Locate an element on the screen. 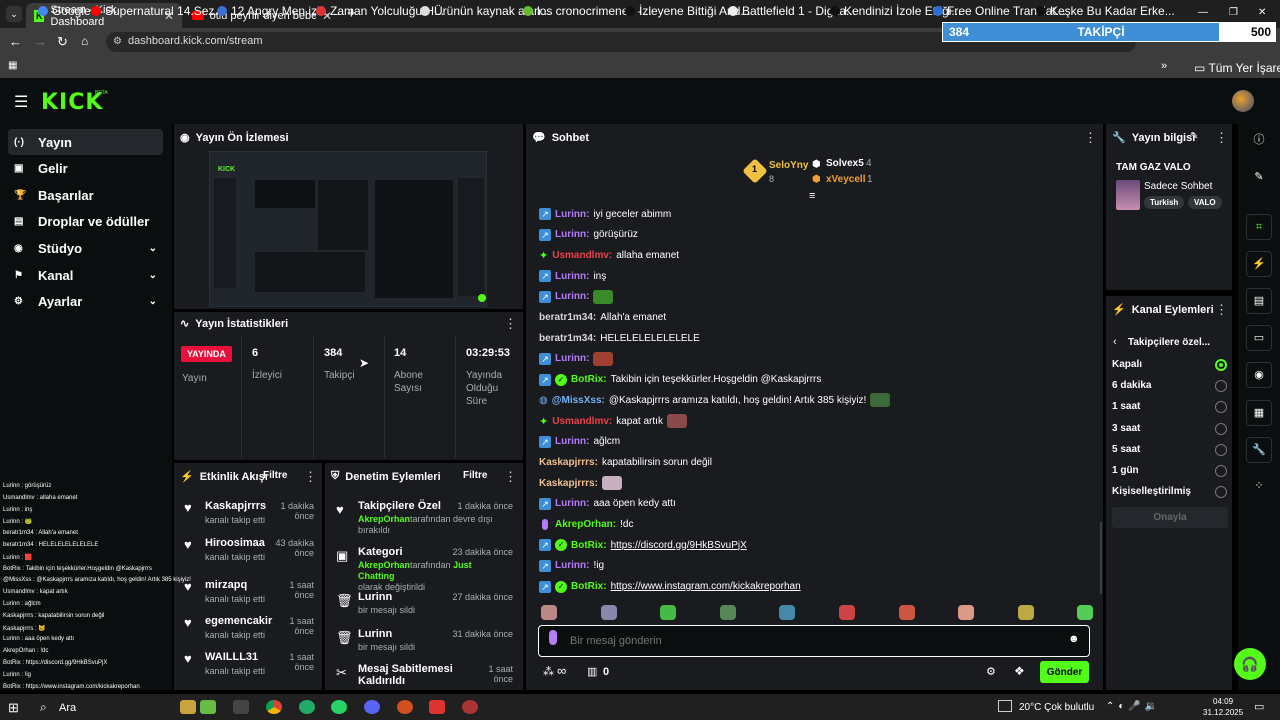  site-info-icon: ⚙ is located at coordinates (117, 41).